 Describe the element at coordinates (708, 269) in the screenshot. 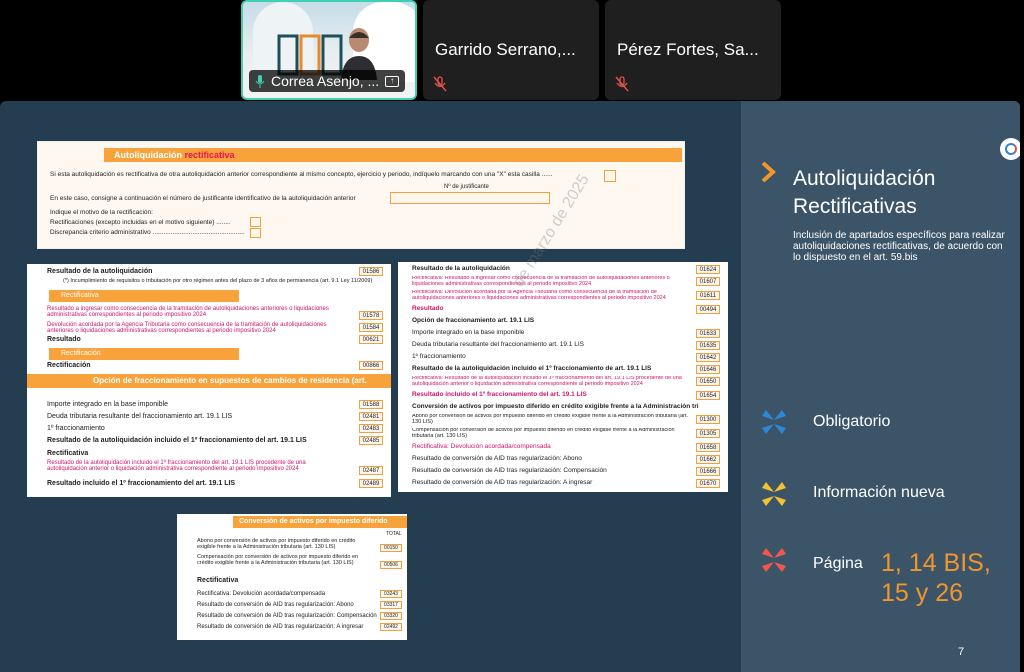

I see `casilla-code: 01624` at that location.